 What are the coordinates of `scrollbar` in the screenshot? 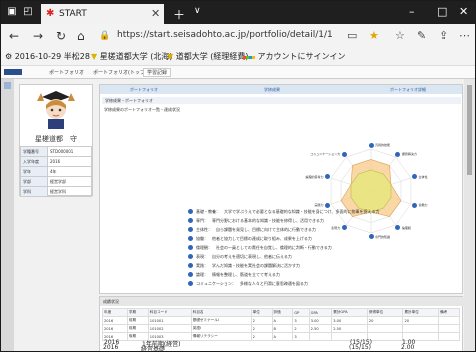 It's located at (469, 215).